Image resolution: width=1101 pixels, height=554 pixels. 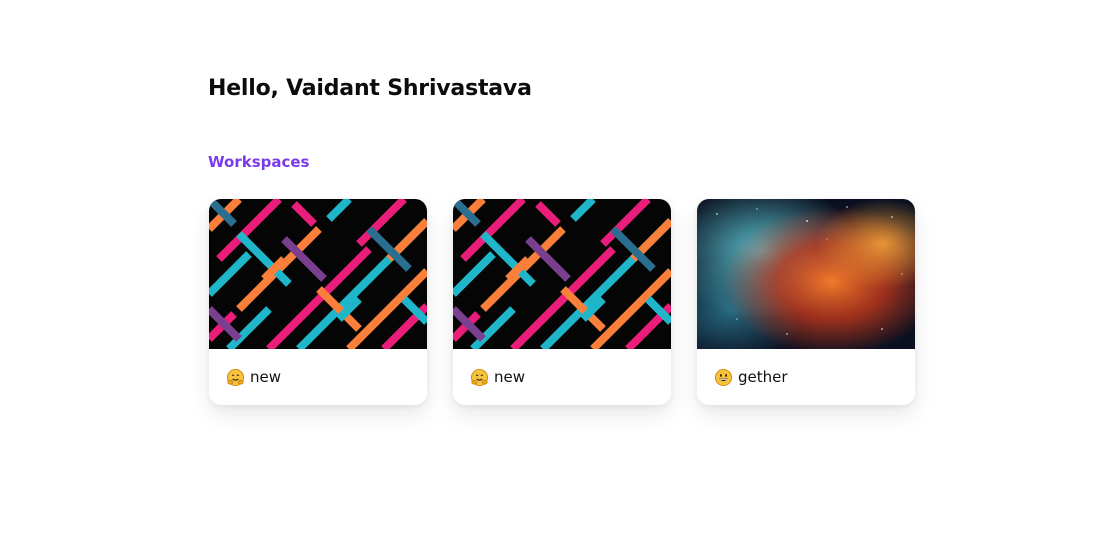 What do you see at coordinates (723, 377) in the screenshot?
I see `grinning-face-emoji-icon` at bounding box center [723, 377].